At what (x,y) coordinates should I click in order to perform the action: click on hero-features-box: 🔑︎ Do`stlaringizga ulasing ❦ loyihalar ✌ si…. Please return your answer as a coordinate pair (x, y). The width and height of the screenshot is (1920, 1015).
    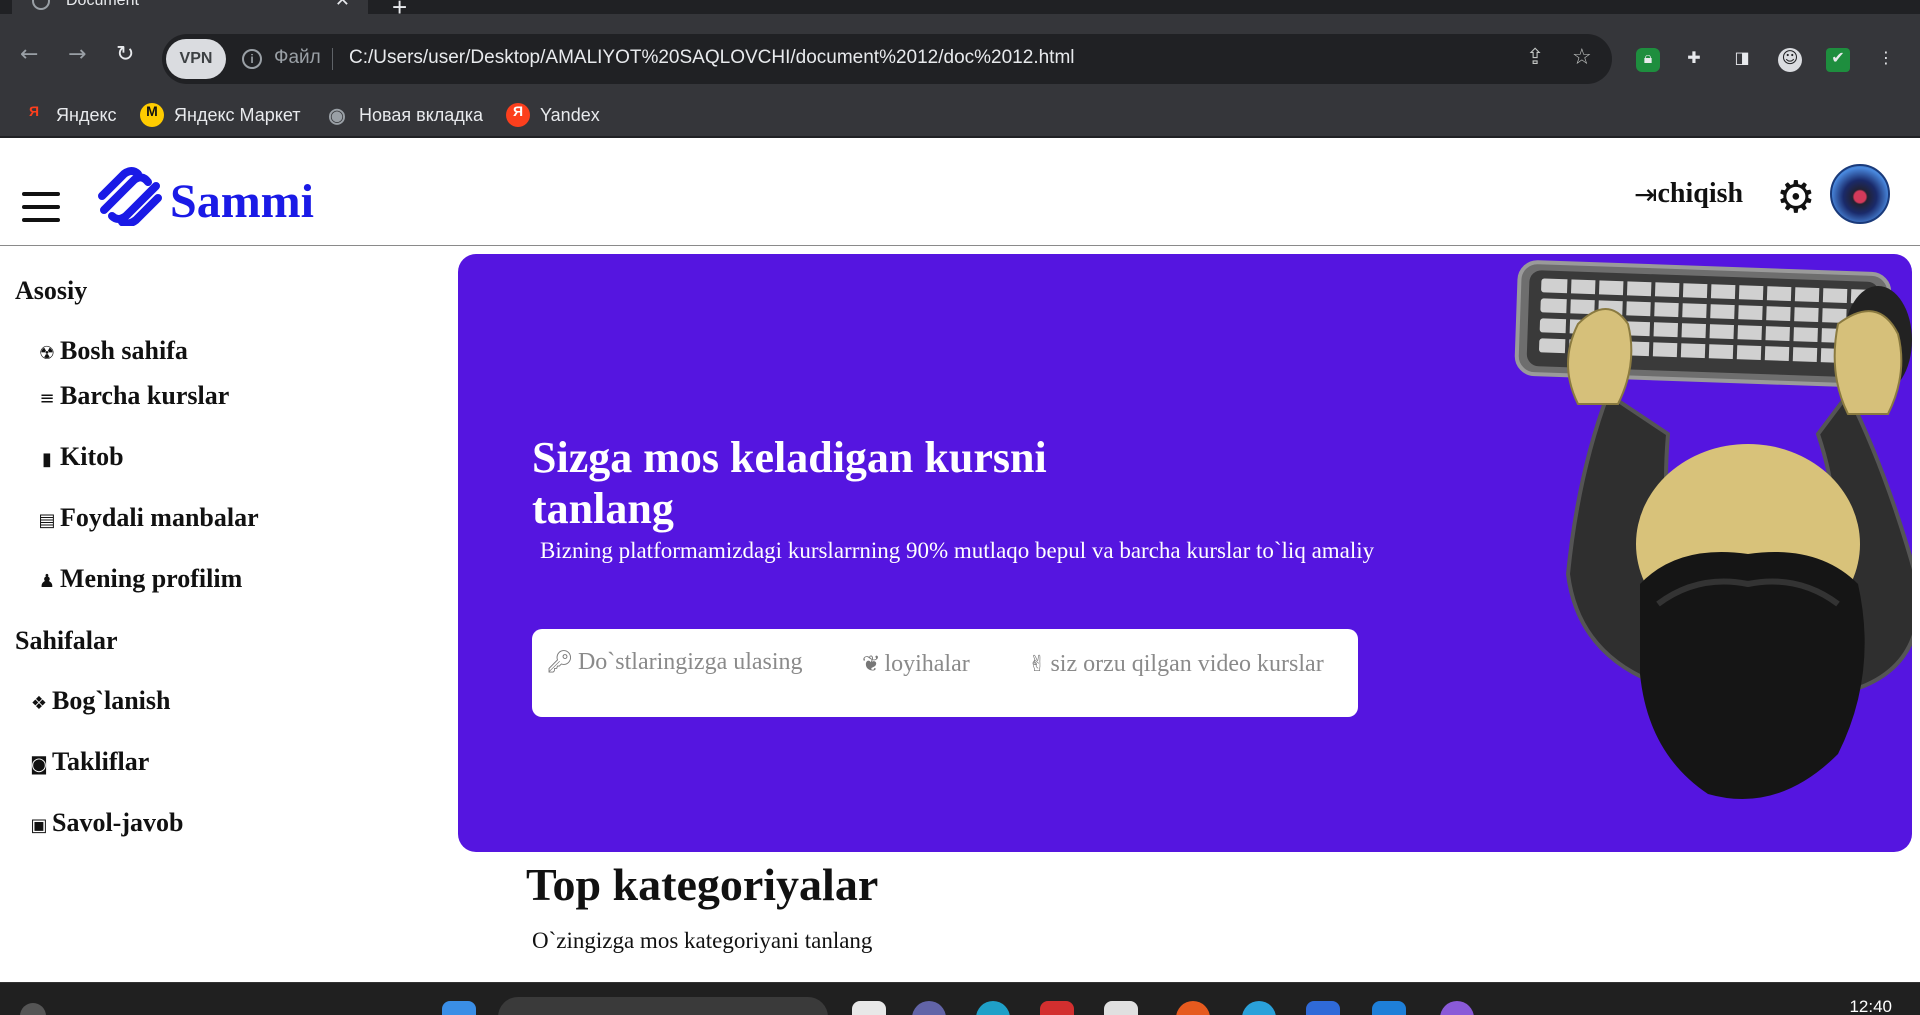
    Looking at the image, I should click on (945, 673).